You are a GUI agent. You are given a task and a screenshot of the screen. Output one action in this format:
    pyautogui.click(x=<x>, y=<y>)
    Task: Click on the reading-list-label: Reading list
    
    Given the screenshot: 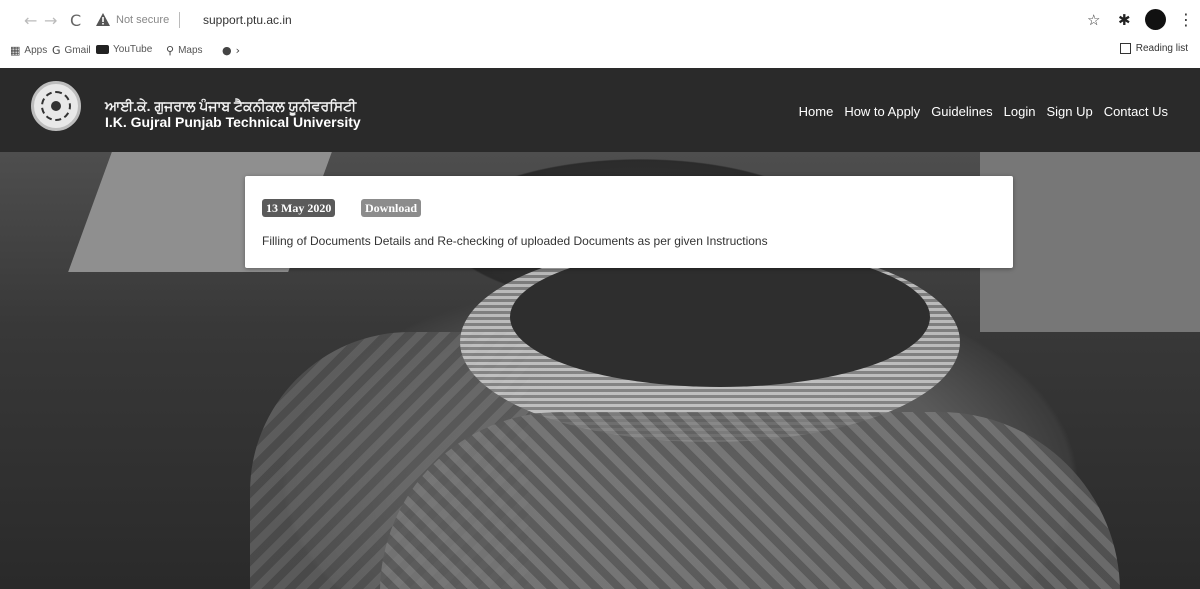 What is the action you would take?
    pyautogui.click(x=1161, y=48)
    